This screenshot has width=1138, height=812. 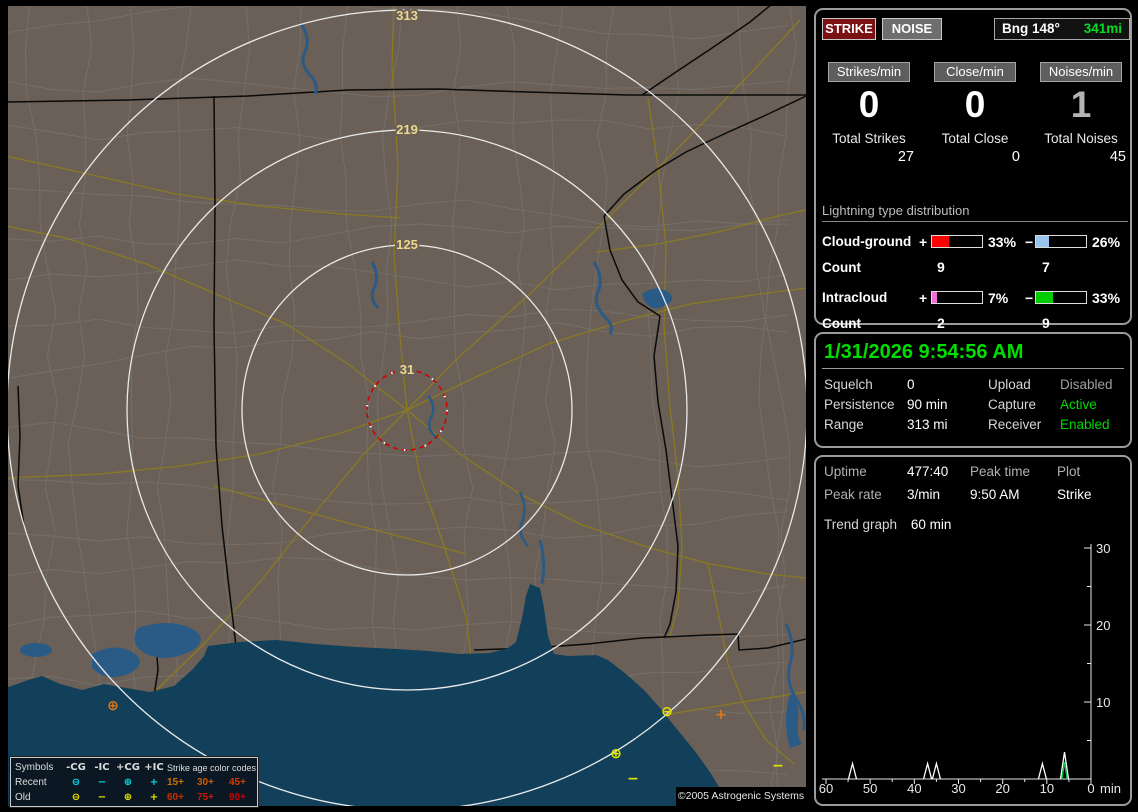 I want to click on trend-graph-chart: 60 50 40 30 20 10 0 min 10 20 30, so click(x=970, y=668).